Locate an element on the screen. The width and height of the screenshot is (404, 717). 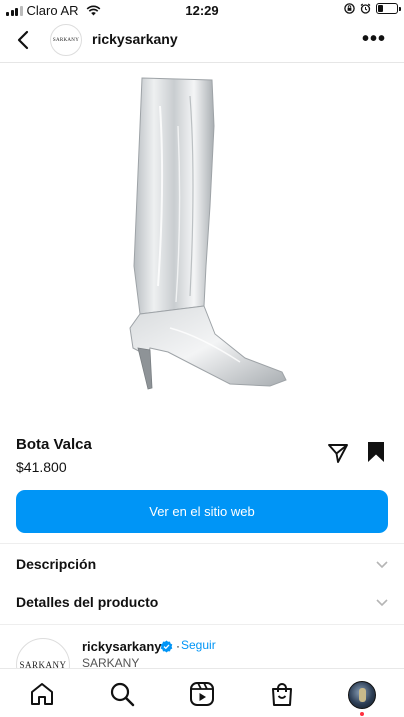
post-header: SARKANY rickysarkany ••• is located at coordinates (202, 41).